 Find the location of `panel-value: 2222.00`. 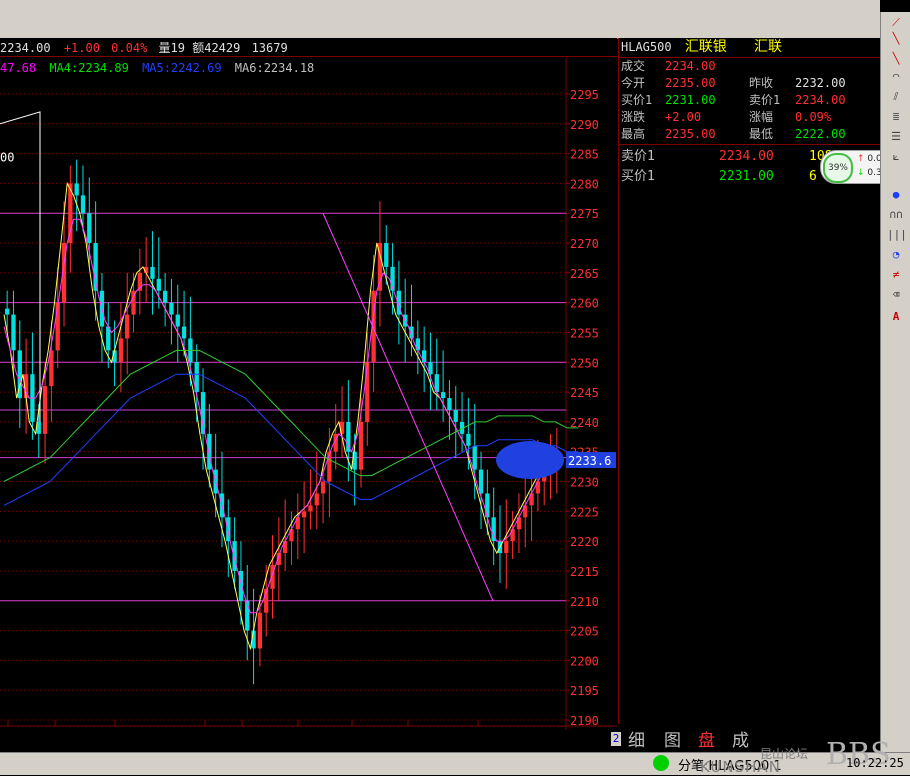

panel-value: 2222.00 is located at coordinates (820, 134).